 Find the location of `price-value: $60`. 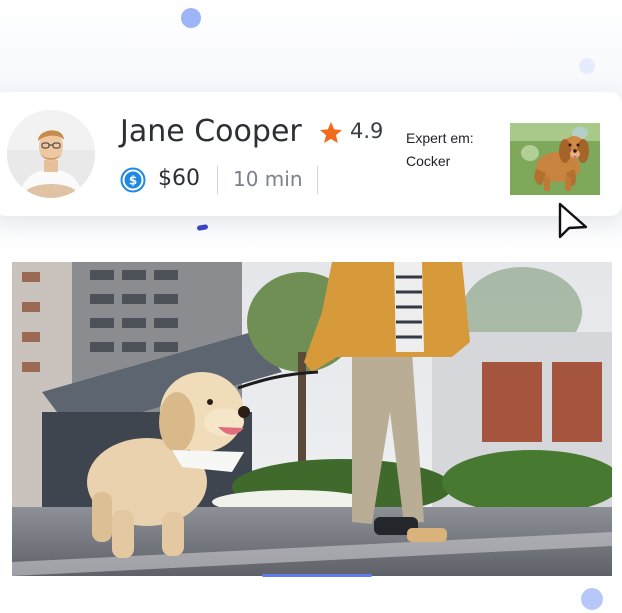

price-value: $60 is located at coordinates (179, 178).